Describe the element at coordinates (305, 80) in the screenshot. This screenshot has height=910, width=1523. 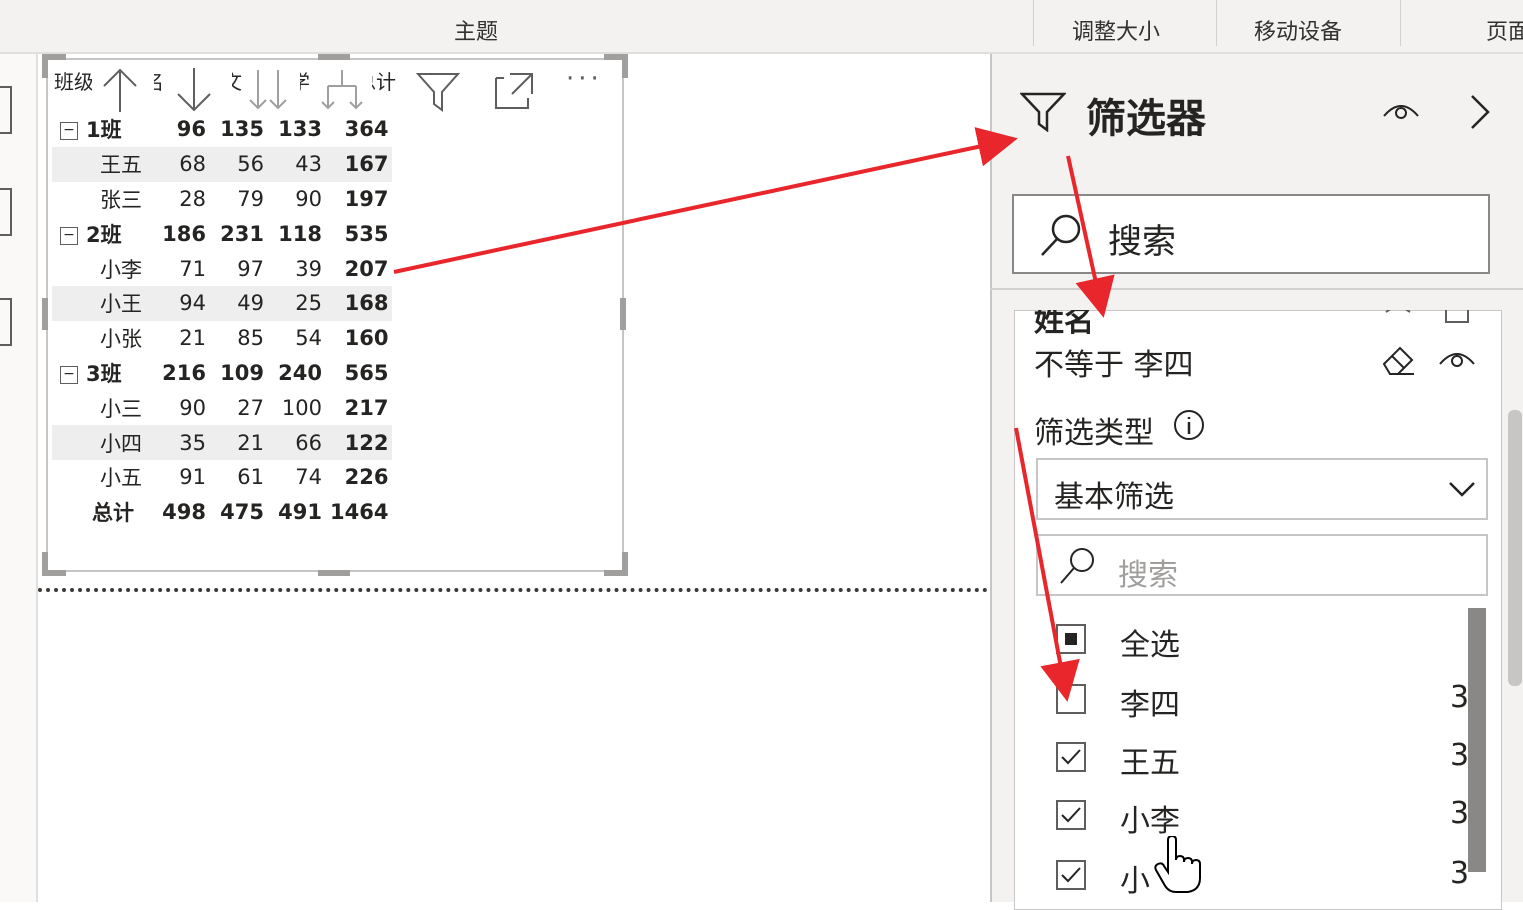
I see `column-header-math: 数学` at that location.